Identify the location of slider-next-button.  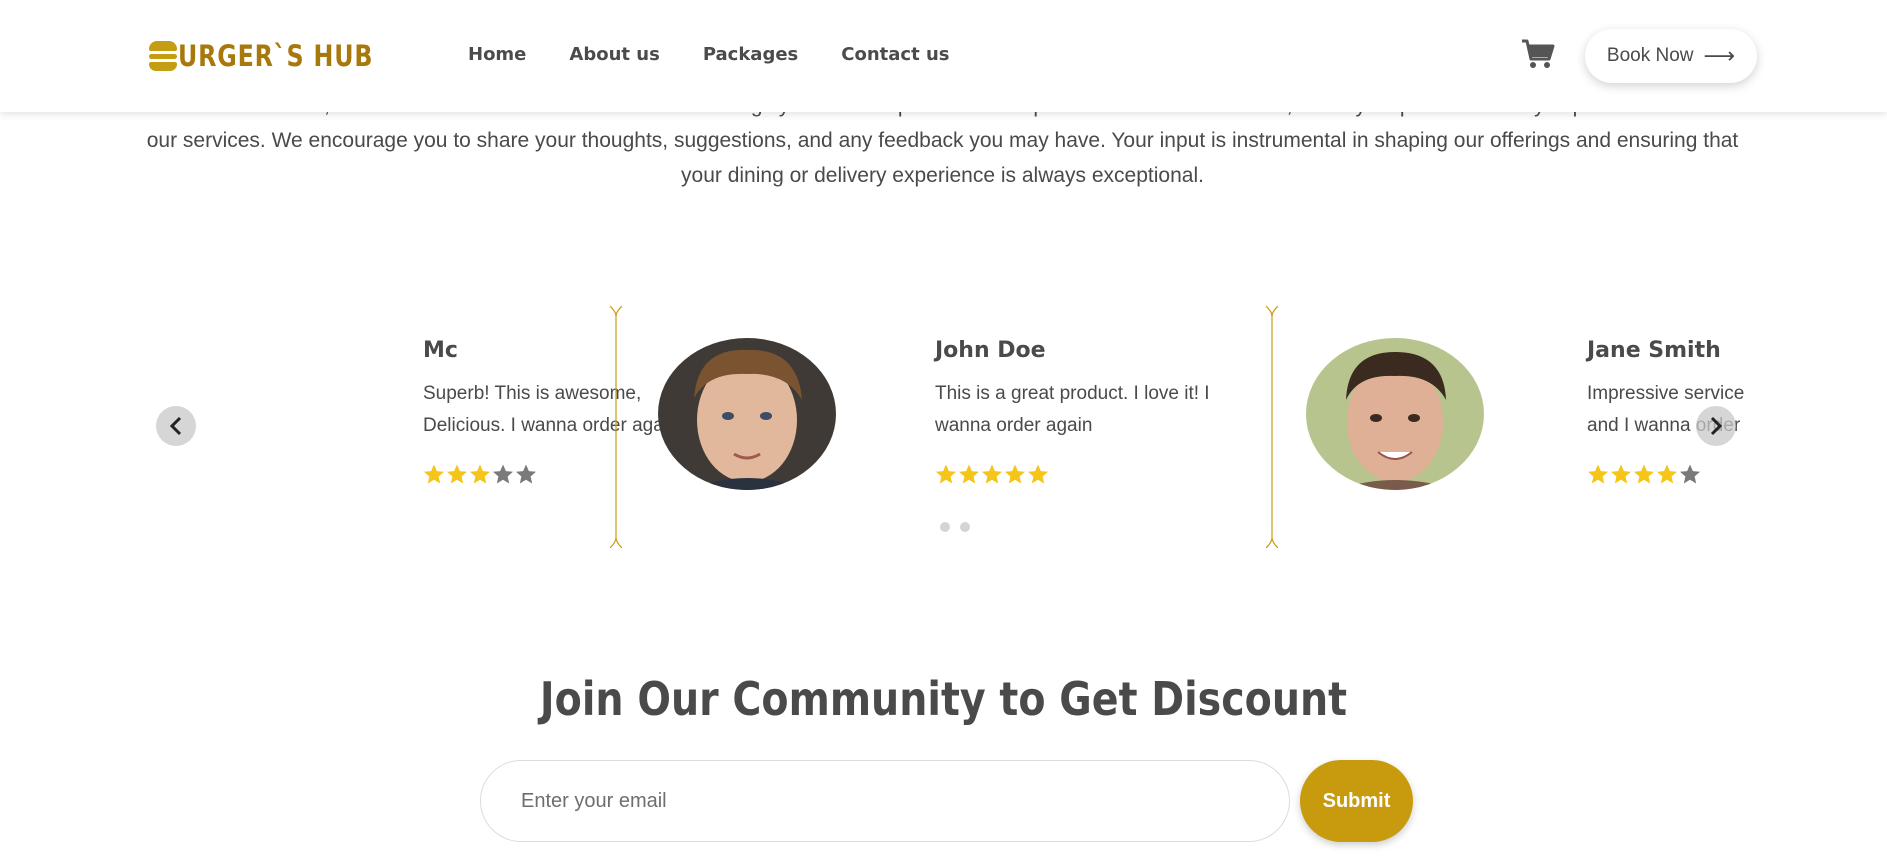
(1716, 426).